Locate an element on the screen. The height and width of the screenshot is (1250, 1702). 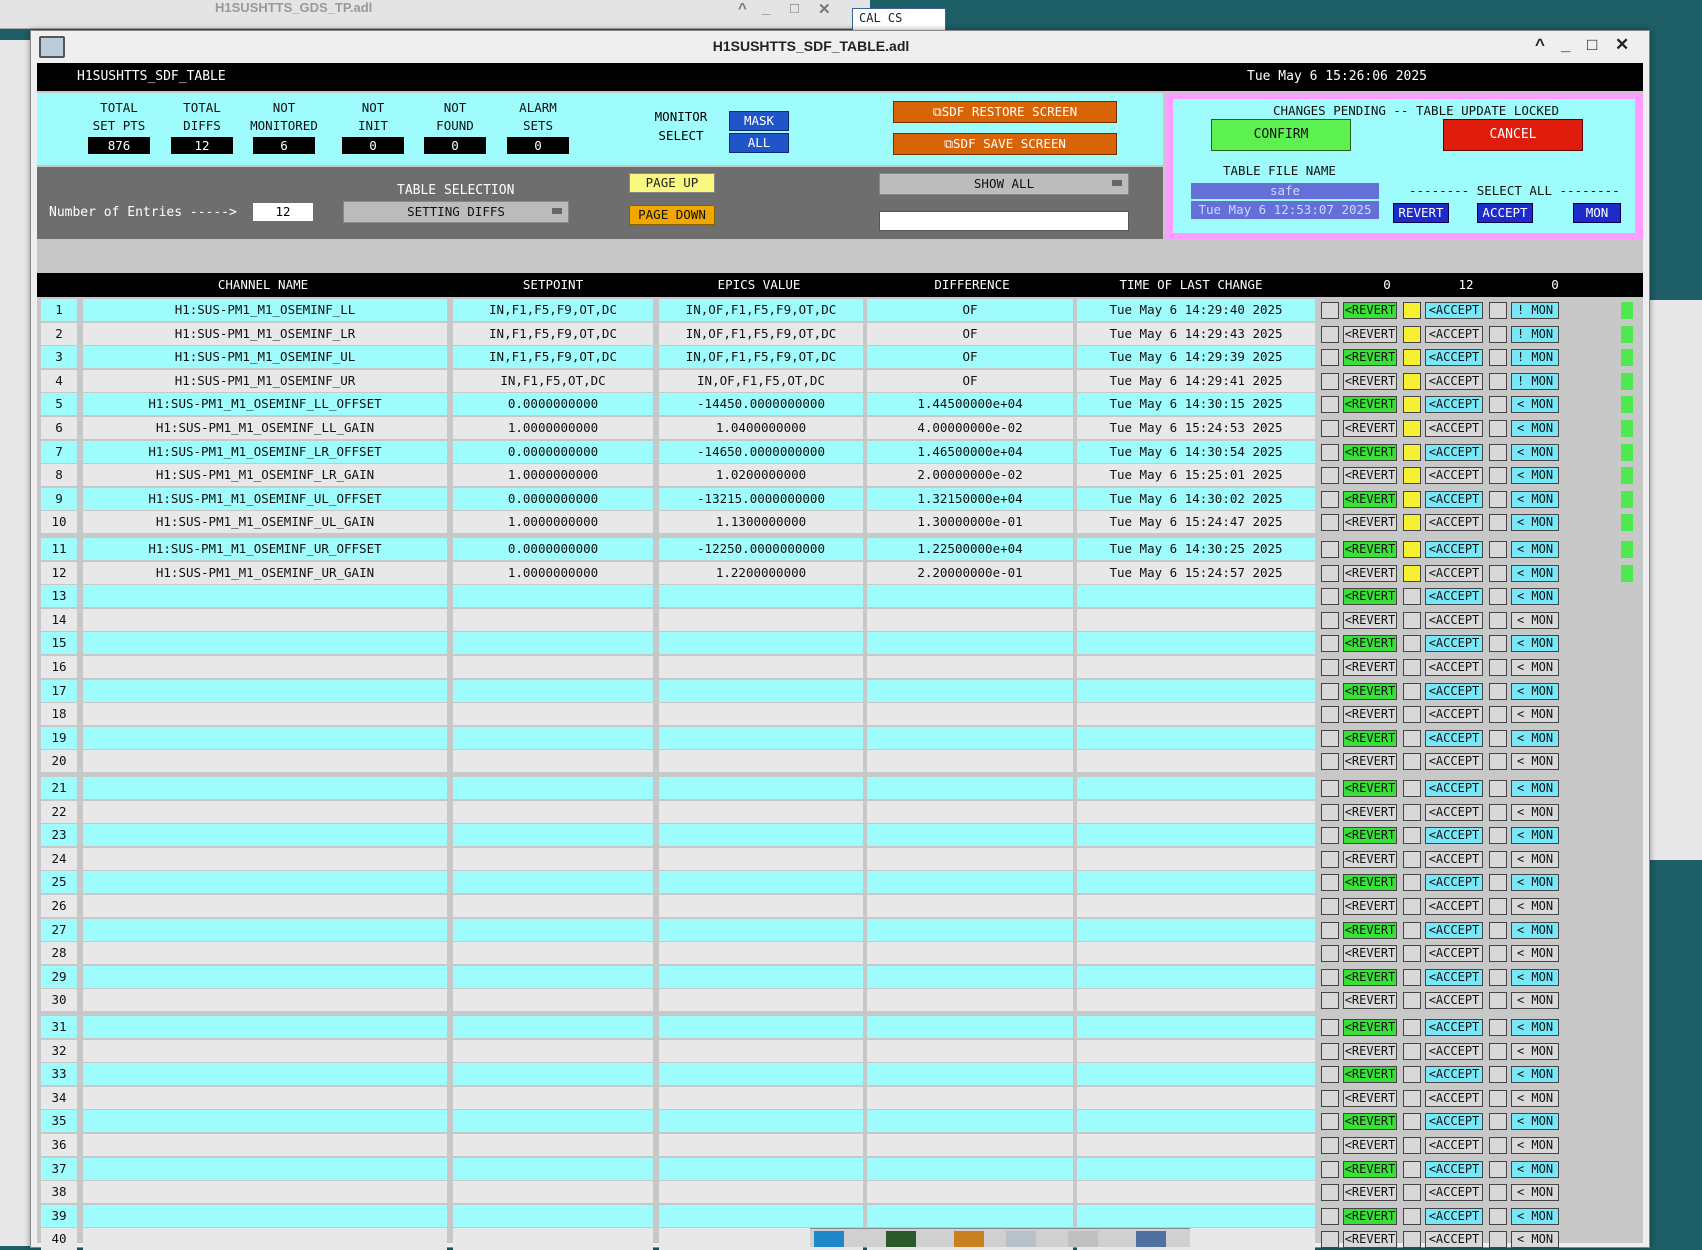
sdf-save-button: ⧉SDF SAVE SCREEN is located at coordinates (1005, 144).